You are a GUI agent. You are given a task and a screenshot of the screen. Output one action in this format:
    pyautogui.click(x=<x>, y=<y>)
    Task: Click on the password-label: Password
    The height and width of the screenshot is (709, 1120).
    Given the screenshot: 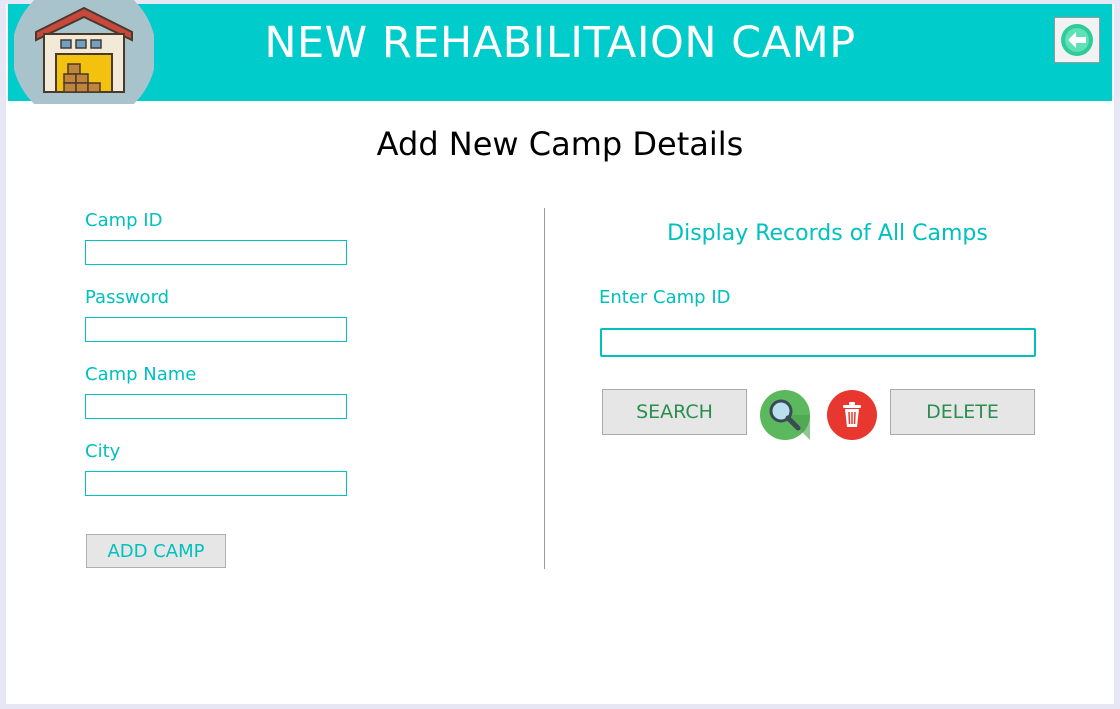 What is the action you would take?
    pyautogui.click(x=127, y=297)
    